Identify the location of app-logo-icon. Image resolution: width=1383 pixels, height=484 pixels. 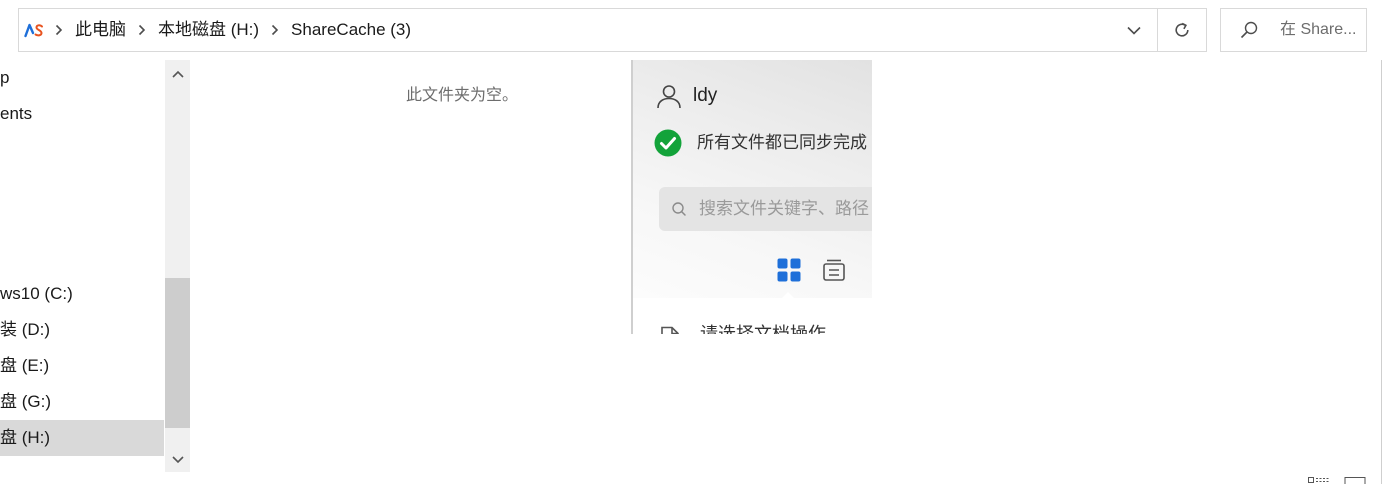
(34, 30).